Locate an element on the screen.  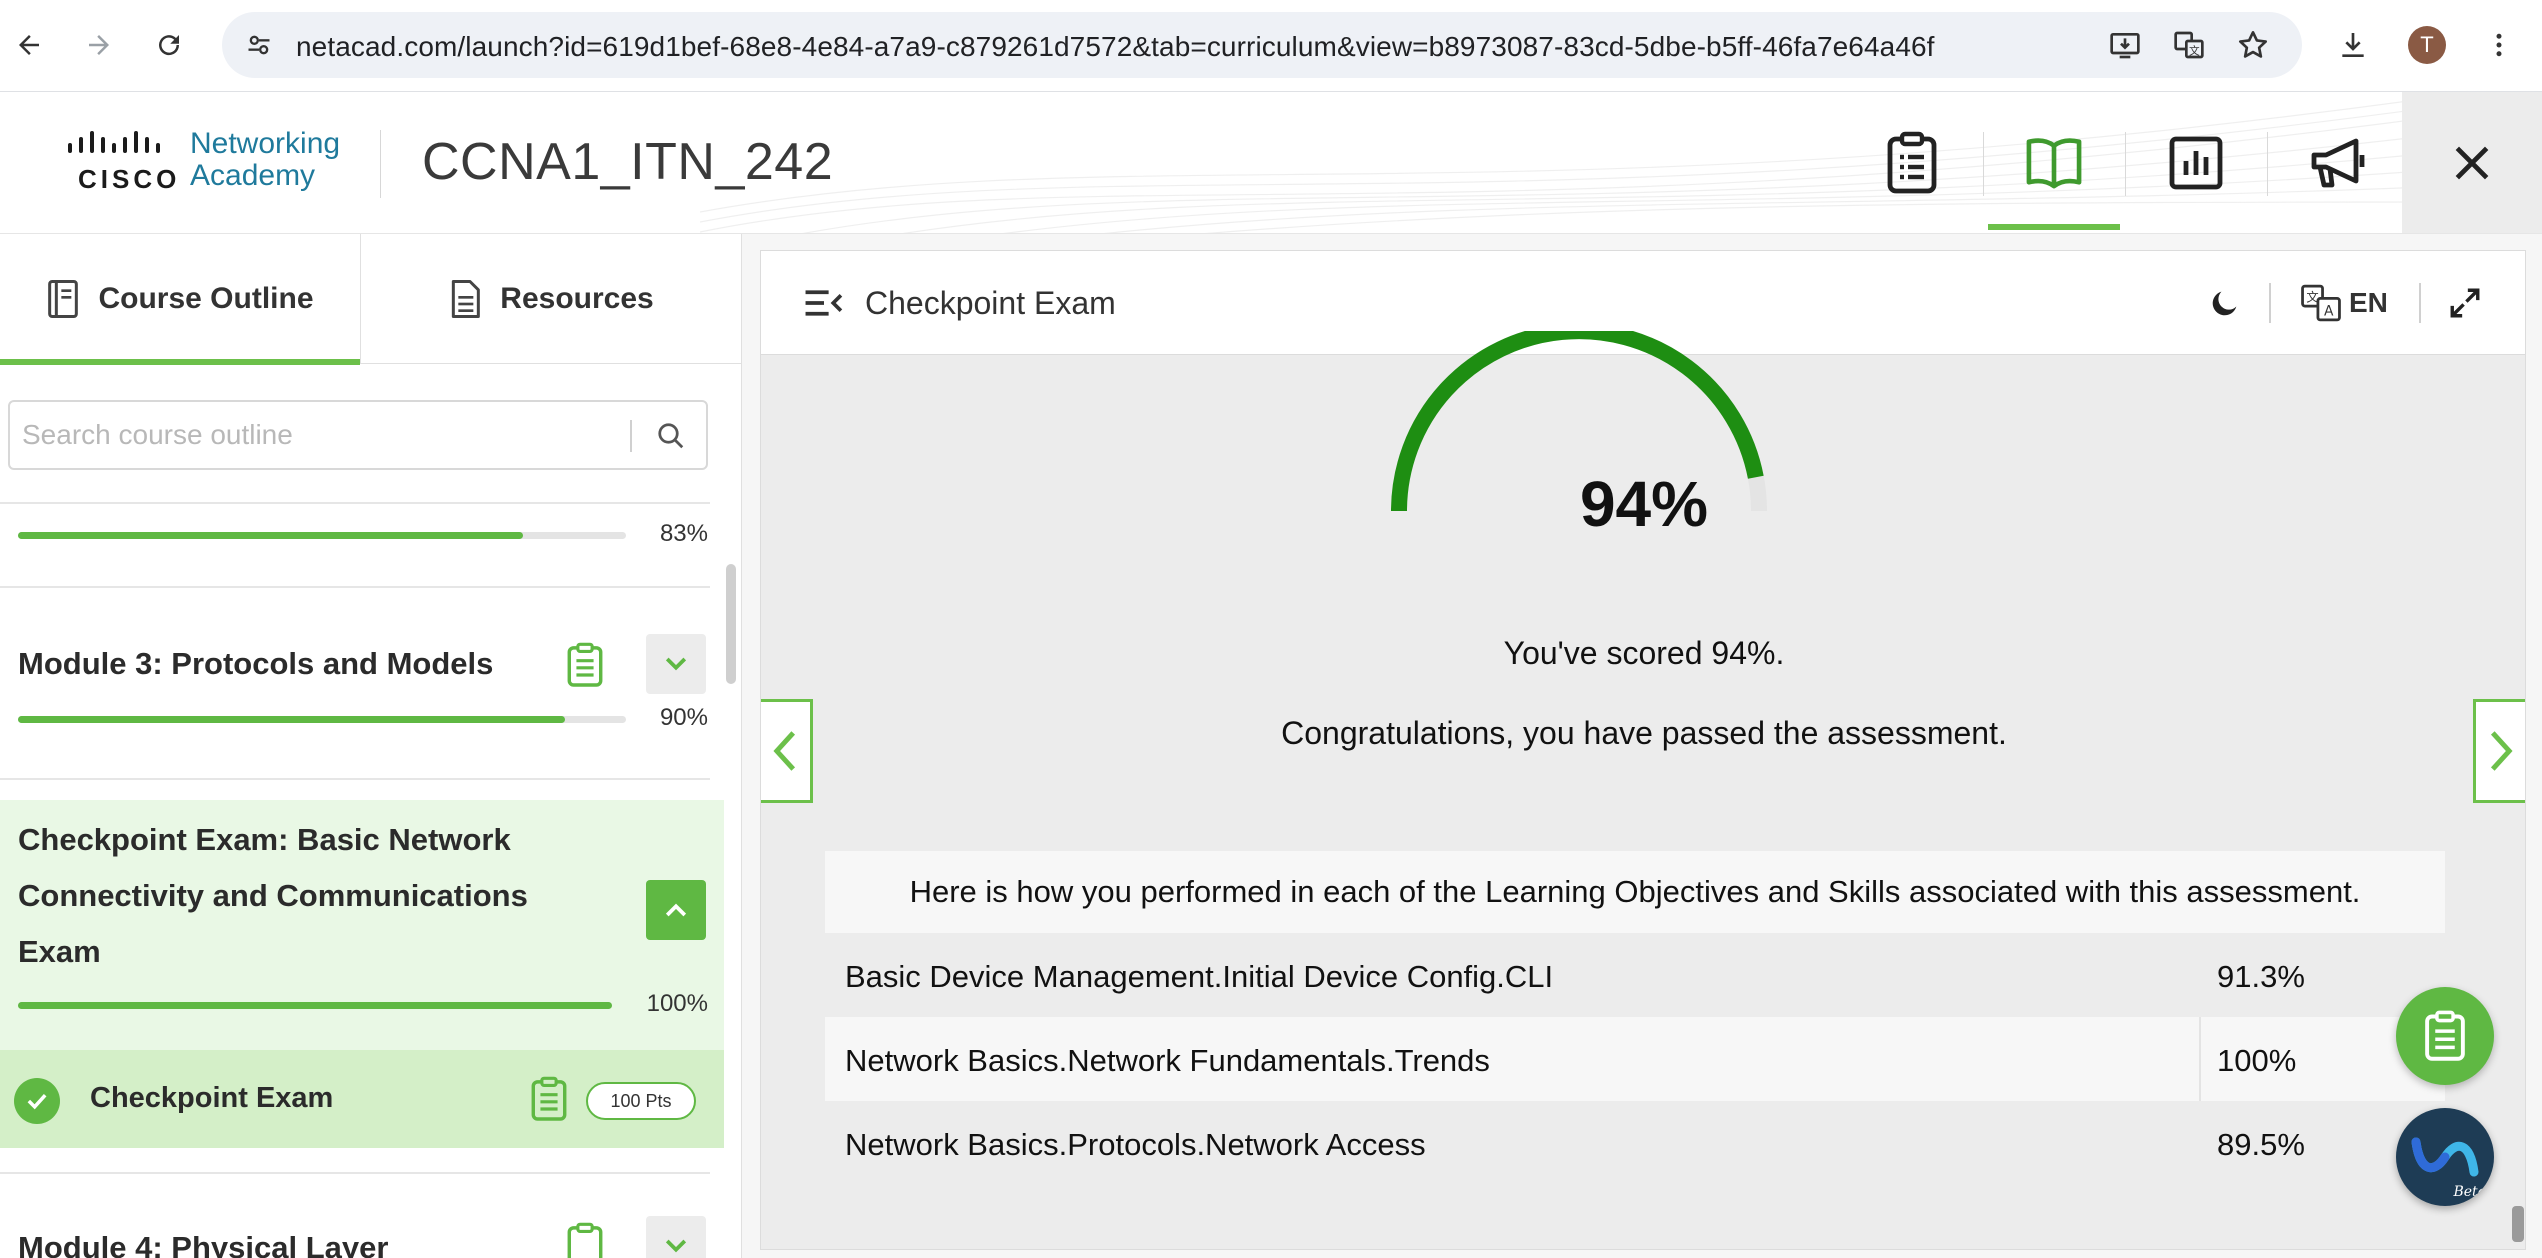
grades-button is located at coordinates (2196, 162).